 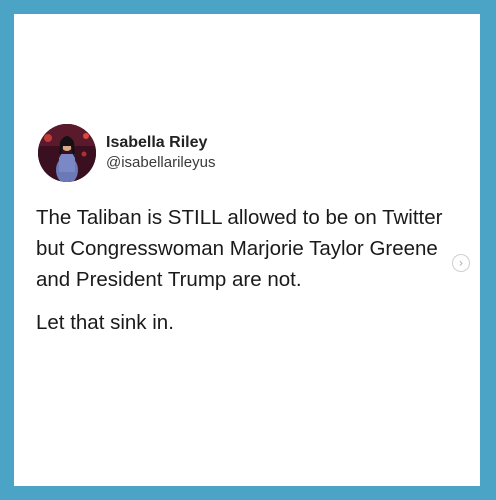 I want to click on author-name: Isabella Riley, so click(x=157, y=142).